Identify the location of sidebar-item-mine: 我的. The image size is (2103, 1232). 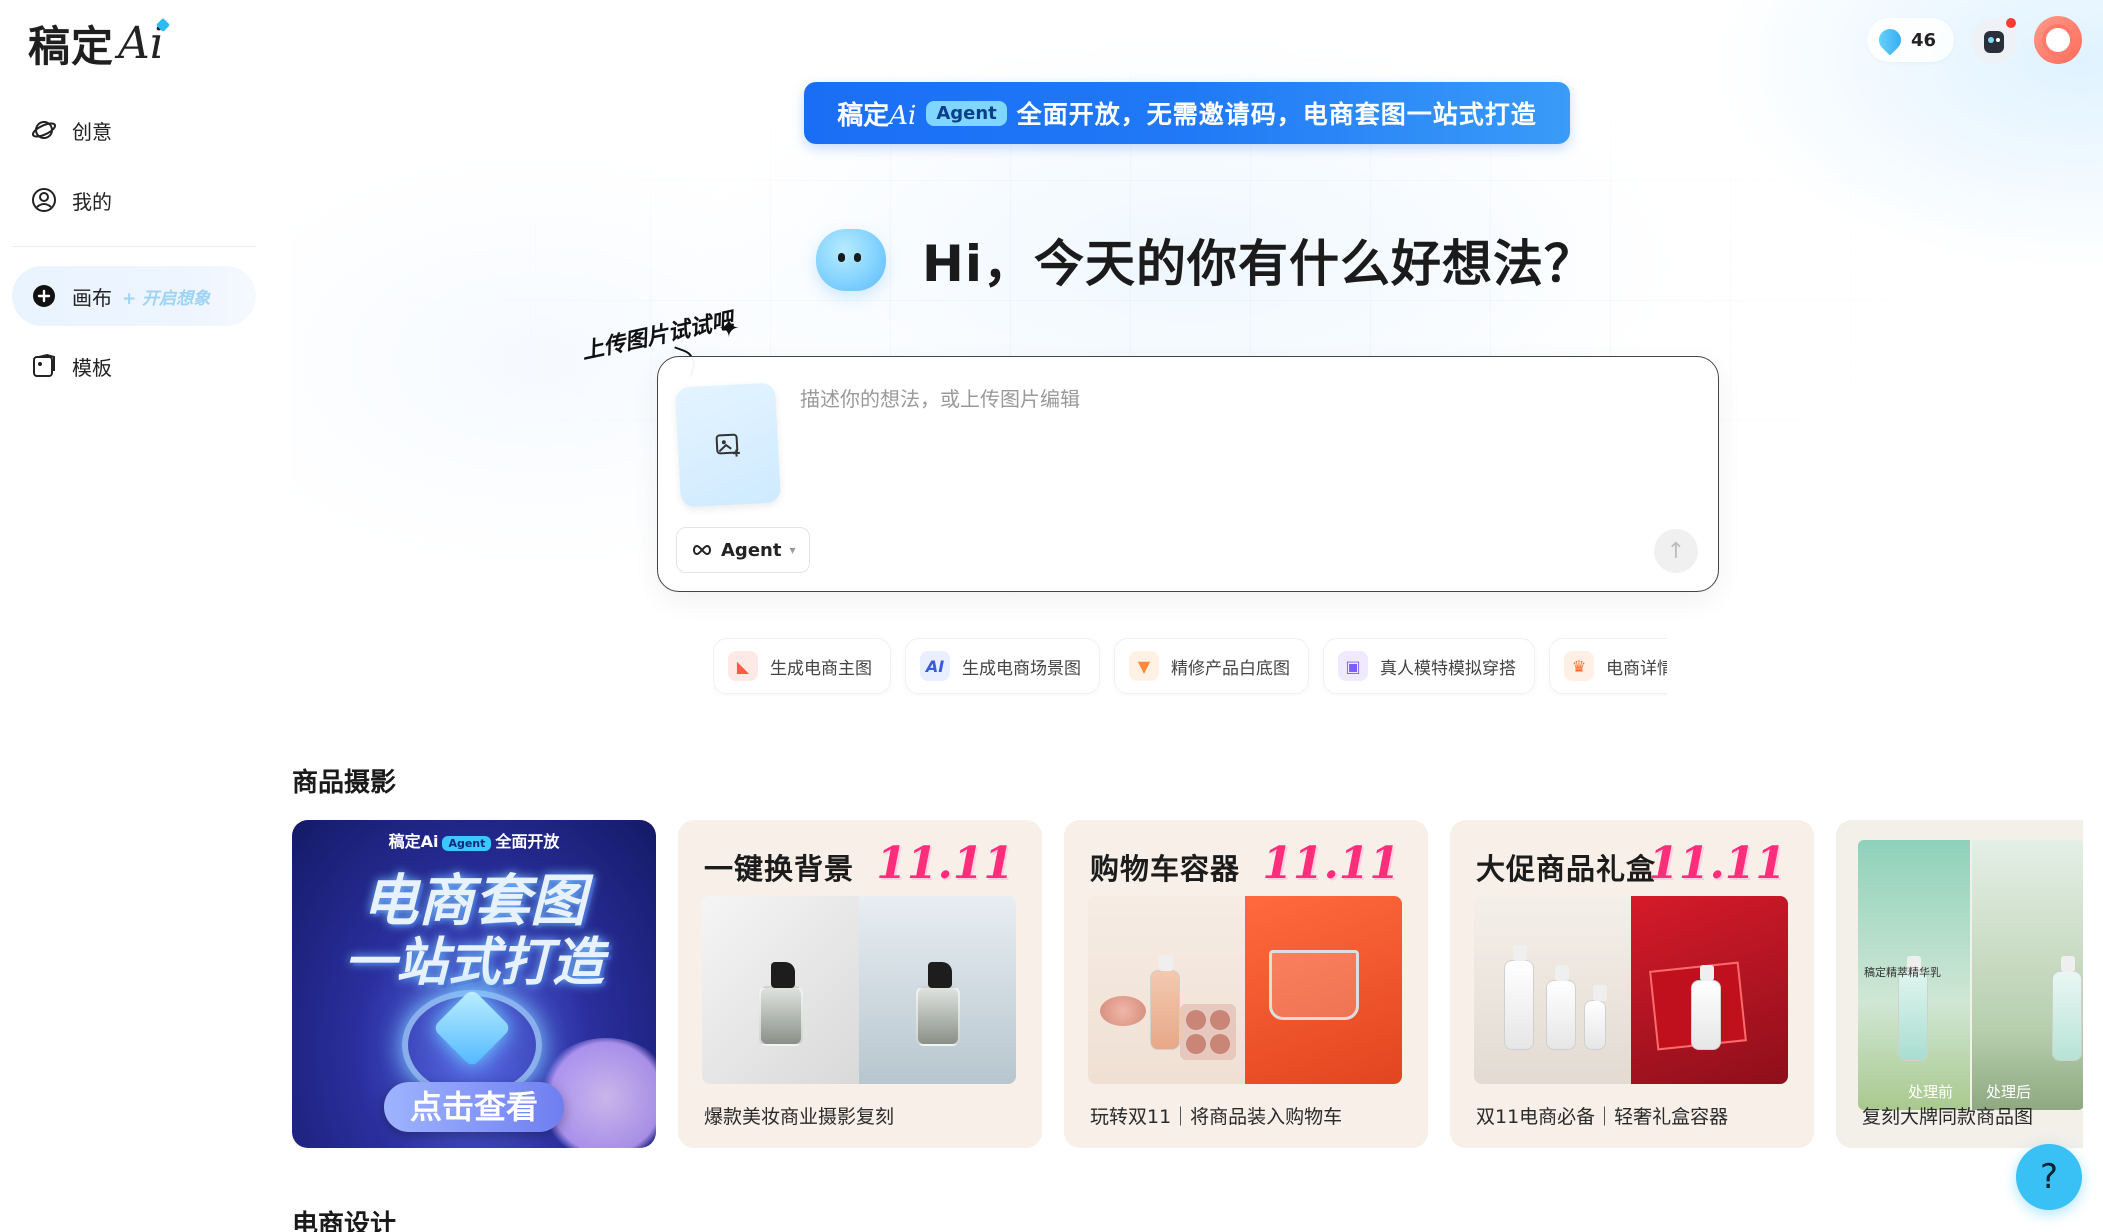
(134, 200).